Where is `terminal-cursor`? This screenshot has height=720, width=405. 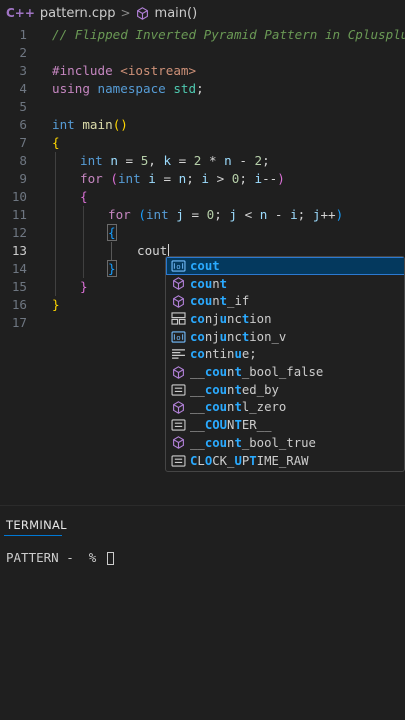 terminal-cursor is located at coordinates (110, 558).